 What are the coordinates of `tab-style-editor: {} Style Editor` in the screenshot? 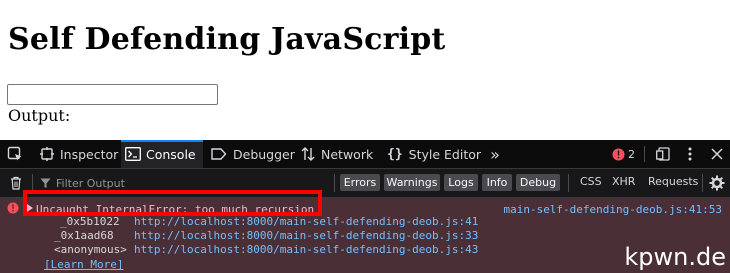 It's located at (433, 154).